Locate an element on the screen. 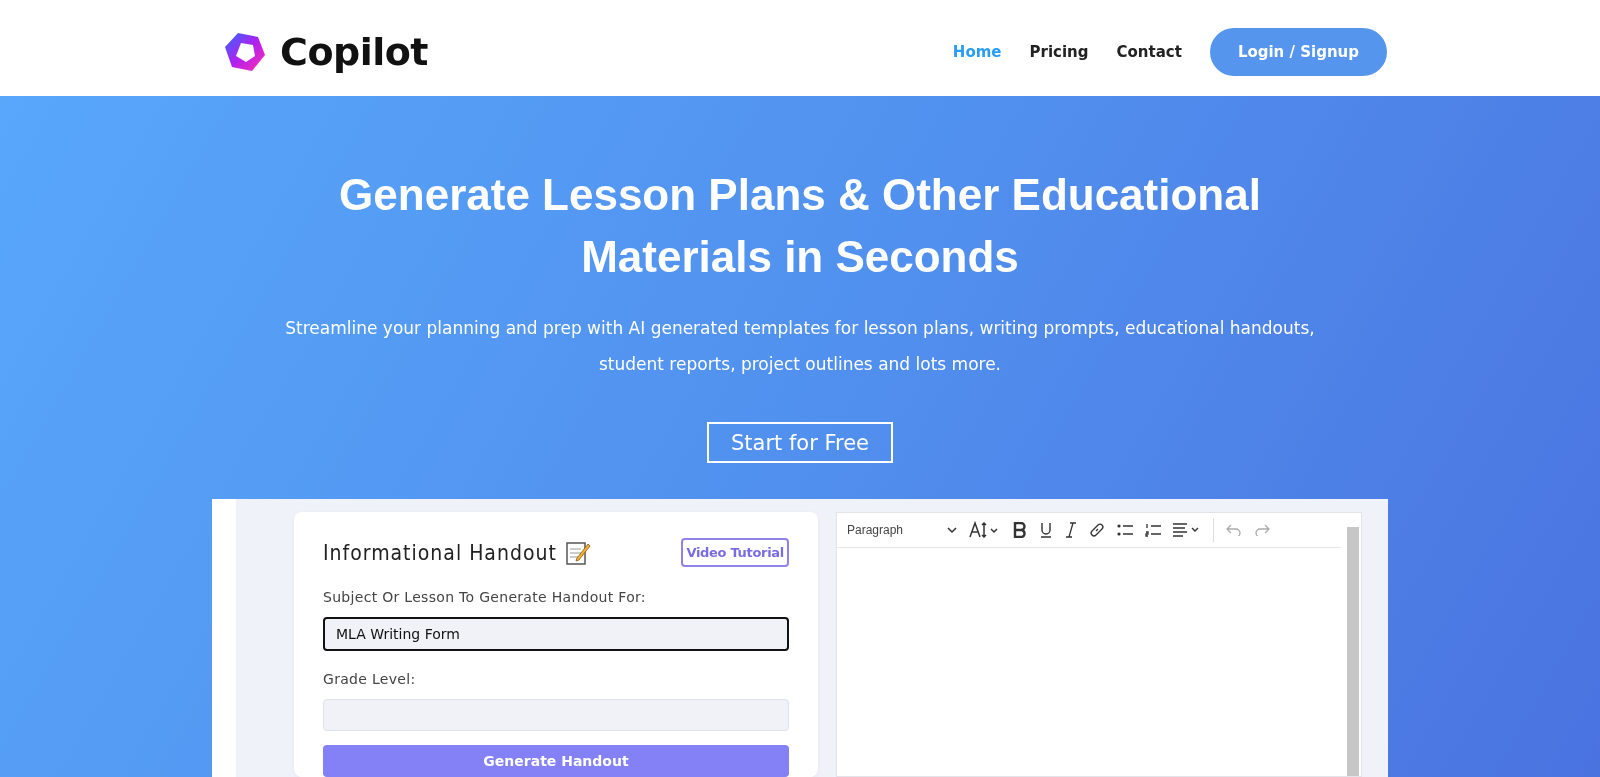 This screenshot has height=777, width=1600. bullet-list-icon is located at coordinates (1125, 530).